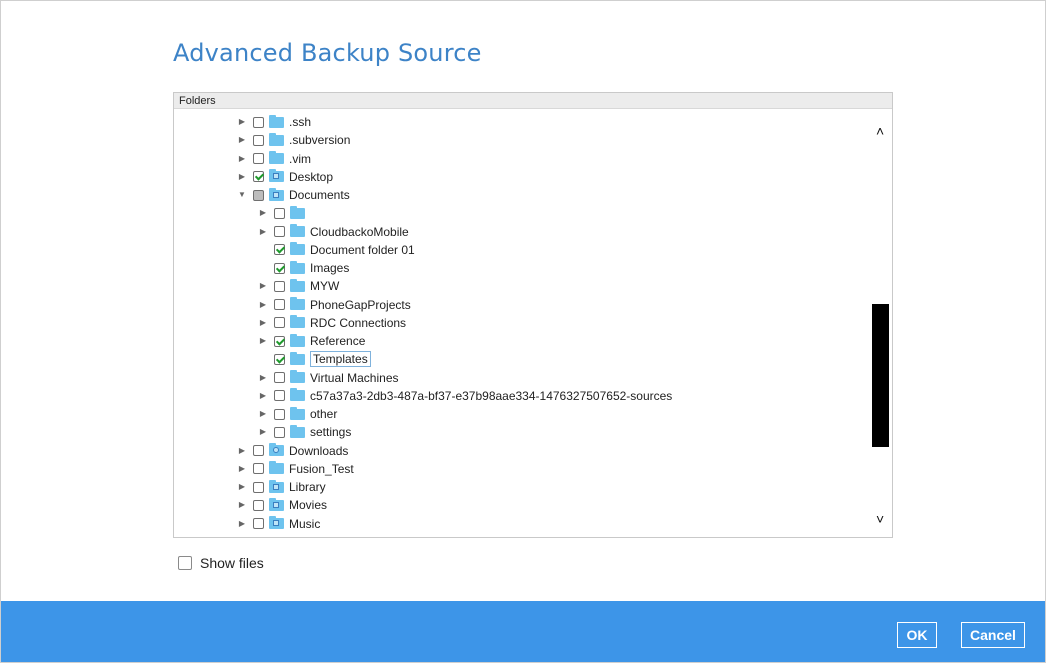 The image size is (1046, 663). I want to click on tree-row: ▶ Downloads, so click(292, 451).